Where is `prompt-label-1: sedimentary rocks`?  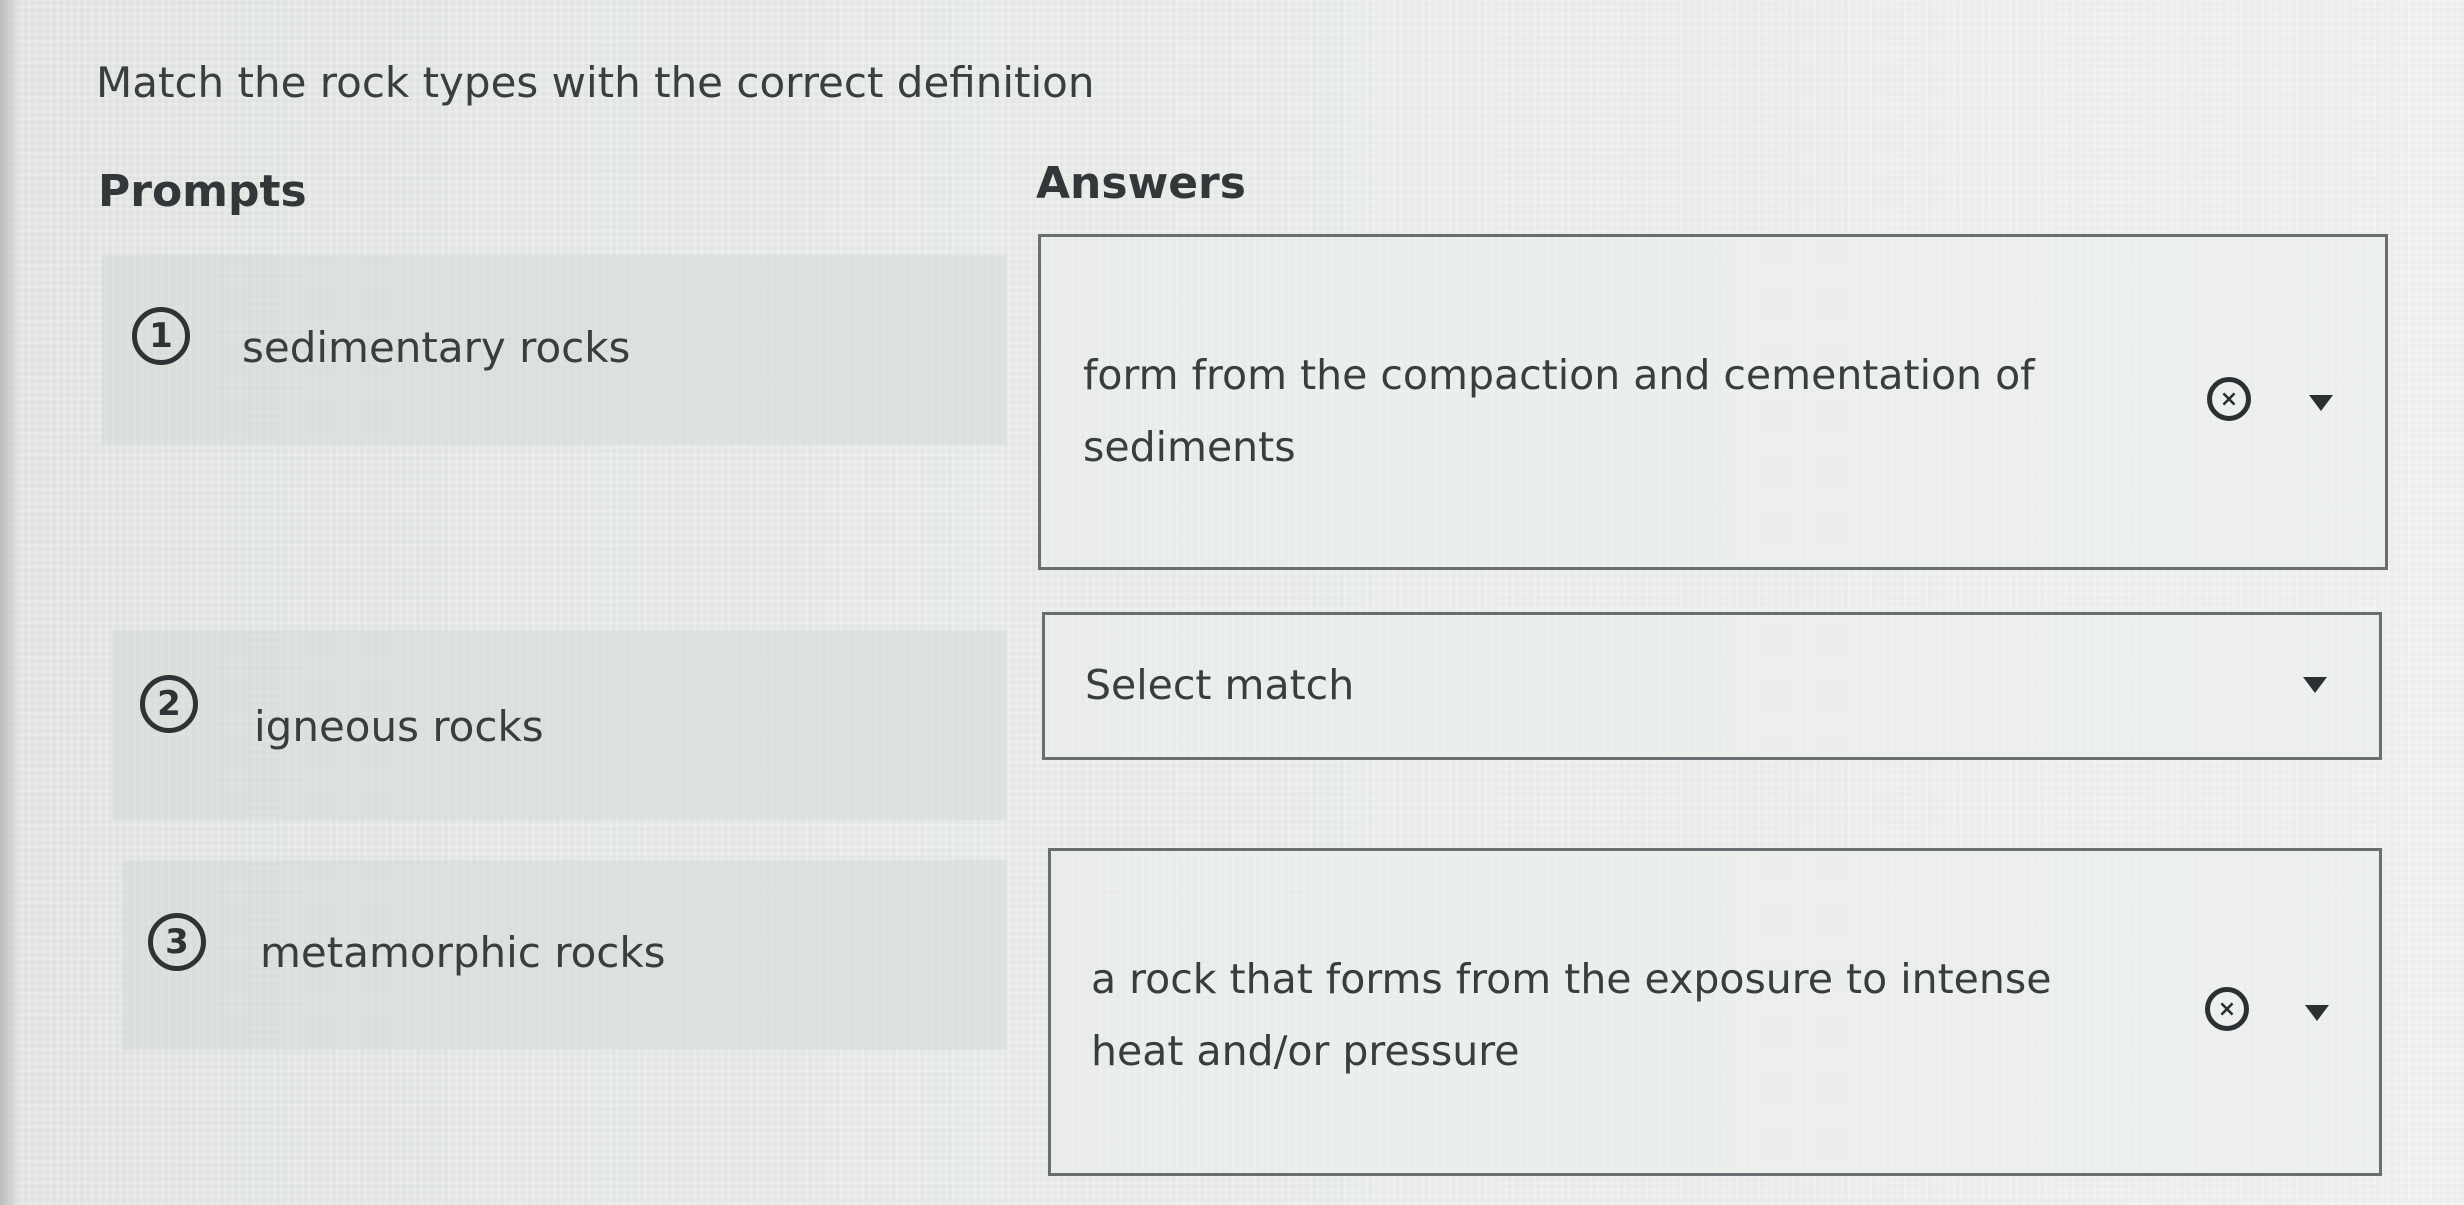 prompt-label-1: sedimentary rocks is located at coordinates (436, 347).